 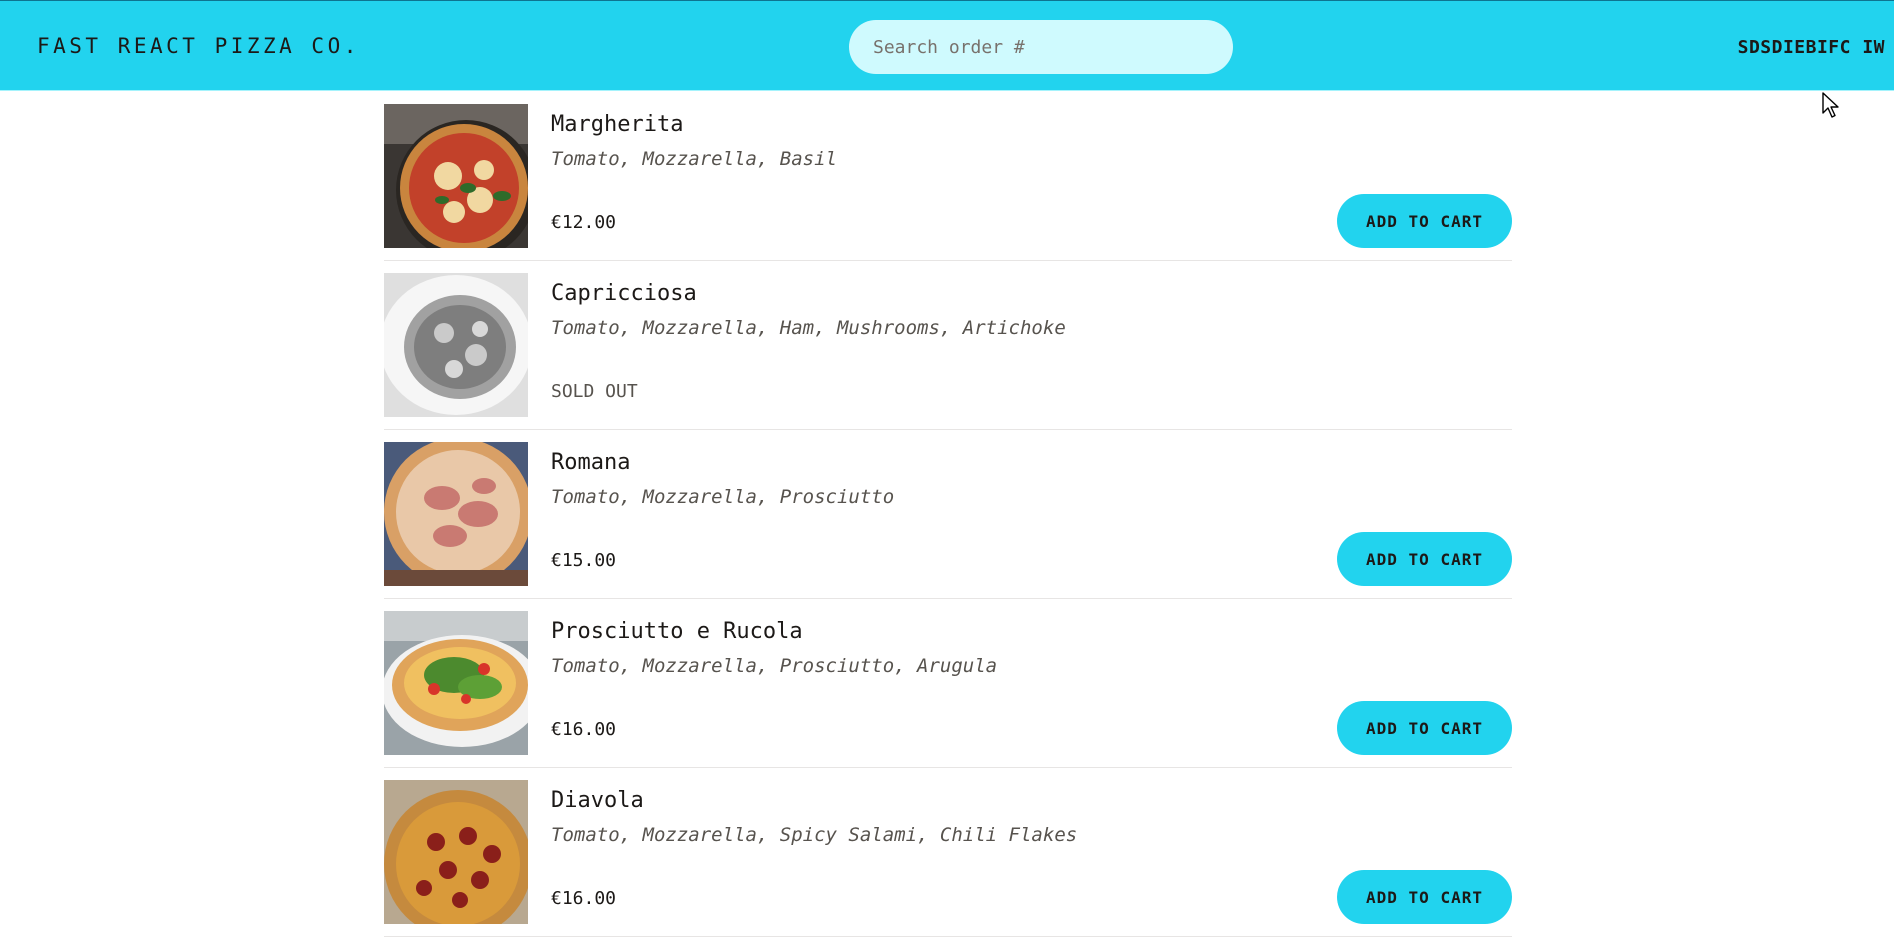 I want to click on pizza-romana-image, so click(x=456, y=514).